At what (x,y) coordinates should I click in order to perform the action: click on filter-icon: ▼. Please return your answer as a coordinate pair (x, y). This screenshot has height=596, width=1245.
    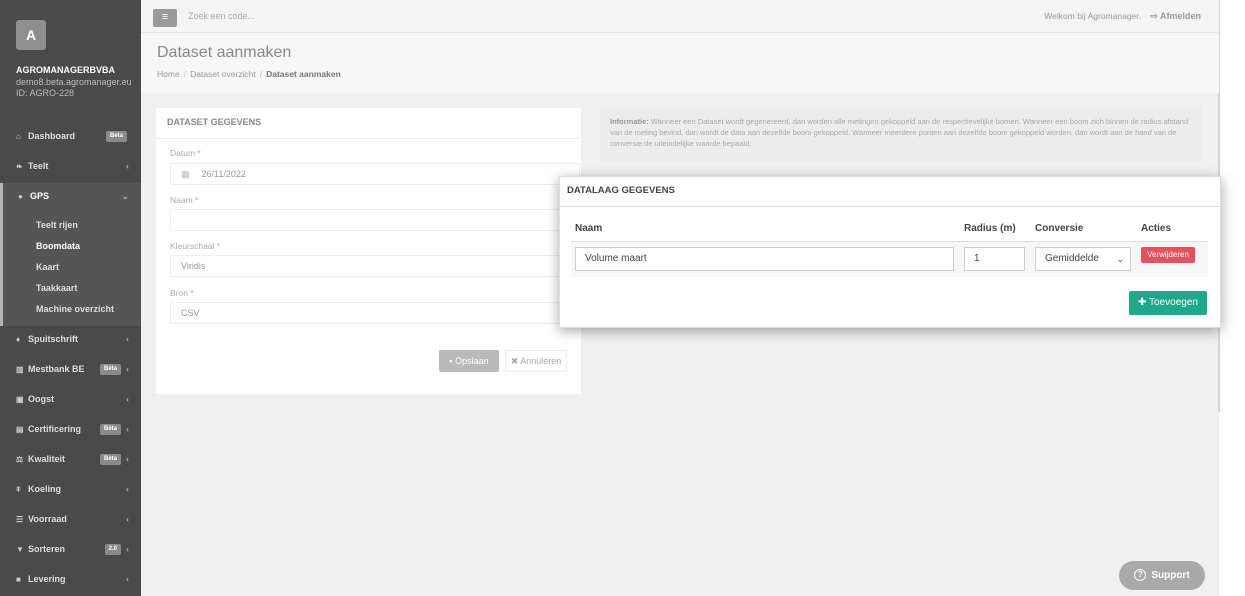
    Looking at the image, I should click on (20, 549).